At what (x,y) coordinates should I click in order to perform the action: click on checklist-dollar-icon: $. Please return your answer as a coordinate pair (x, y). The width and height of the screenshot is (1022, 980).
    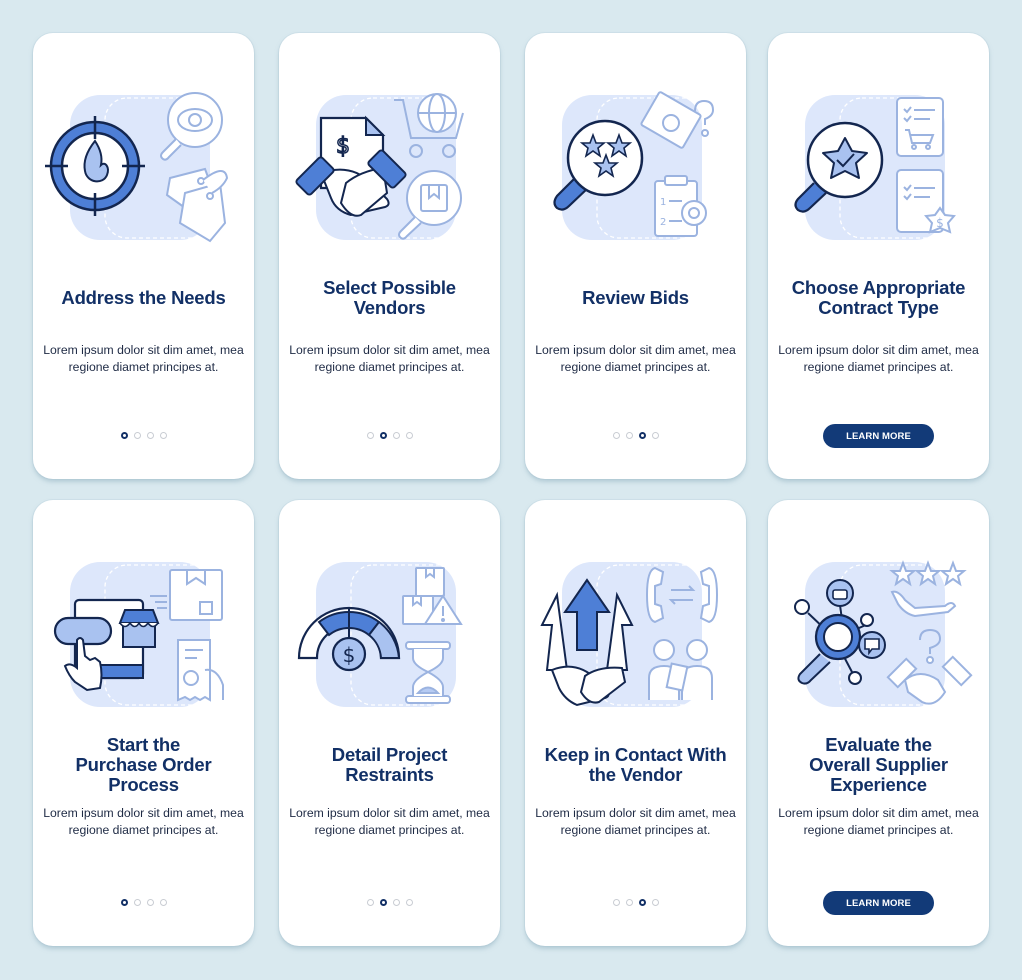
    Looking at the image, I should click on (926, 201).